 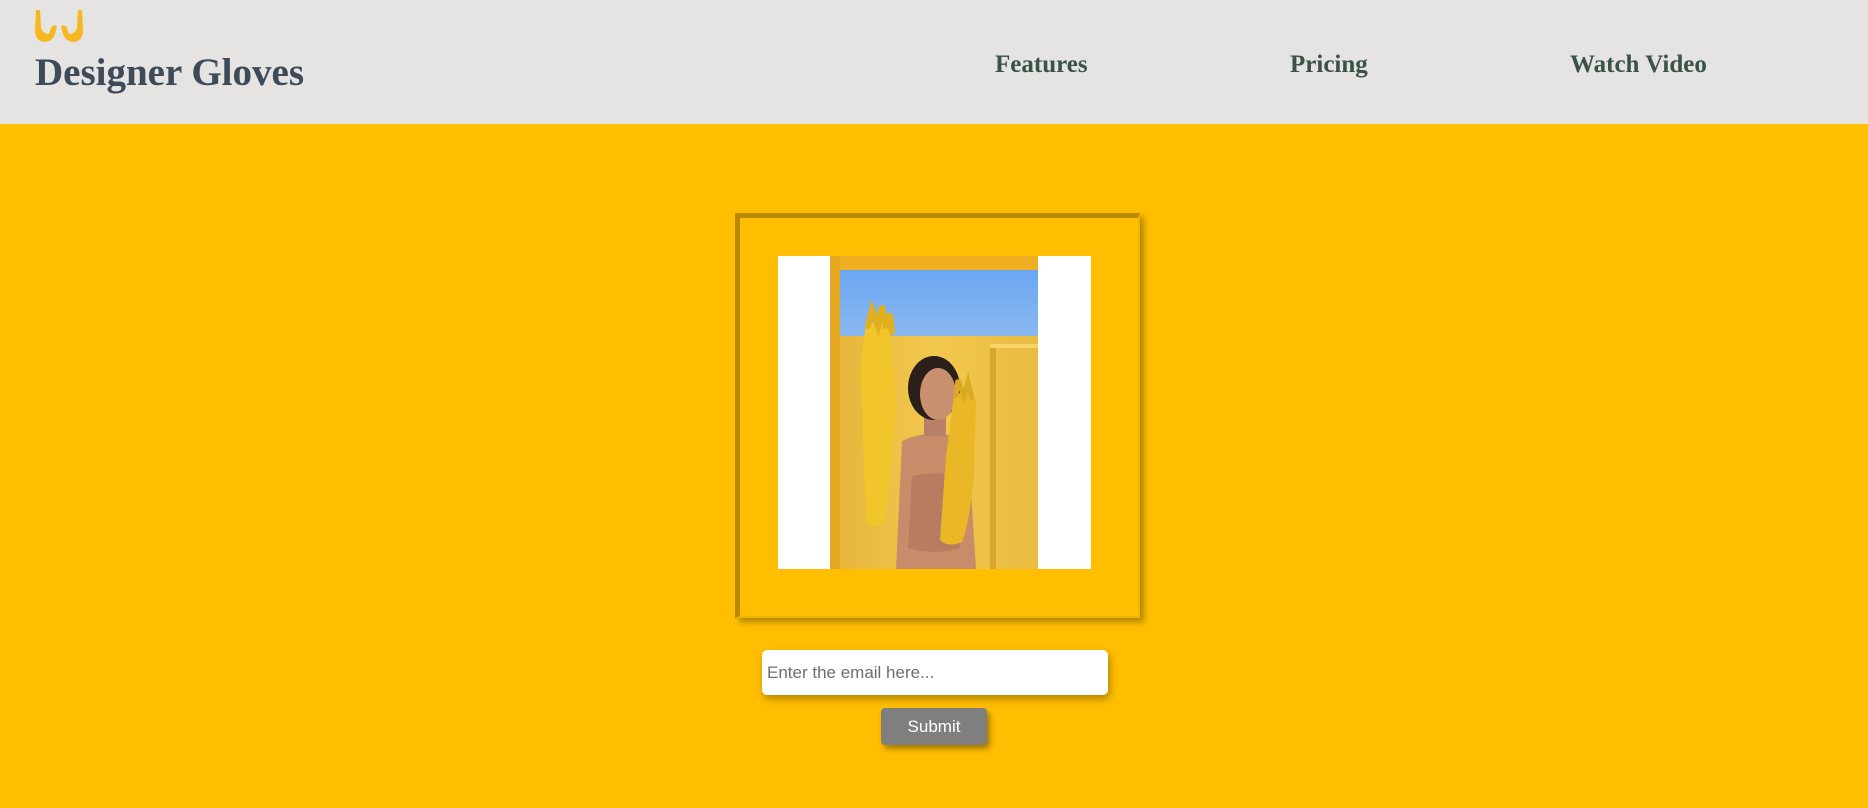 I want to click on nav-features-link: Features, so click(x=1041, y=65).